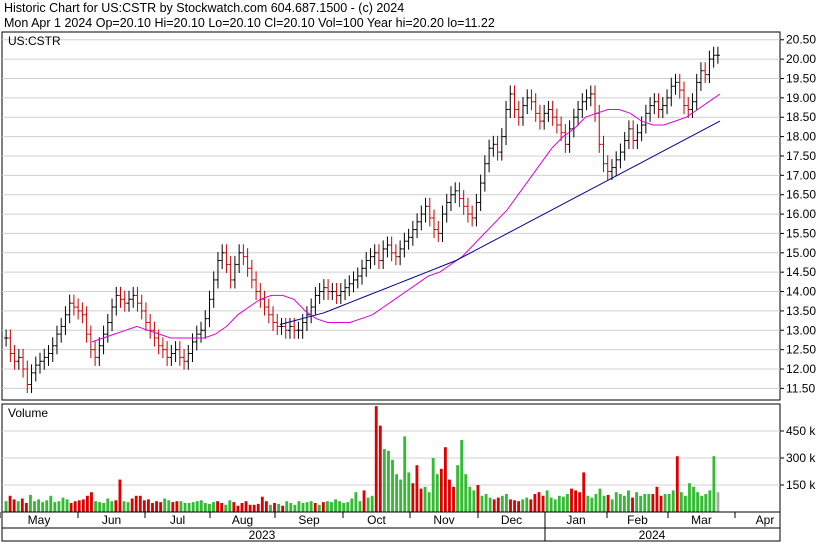 This screenshot has width=830, height=543. I want to click on price-tick-label: 11.50, so click(800, 388).